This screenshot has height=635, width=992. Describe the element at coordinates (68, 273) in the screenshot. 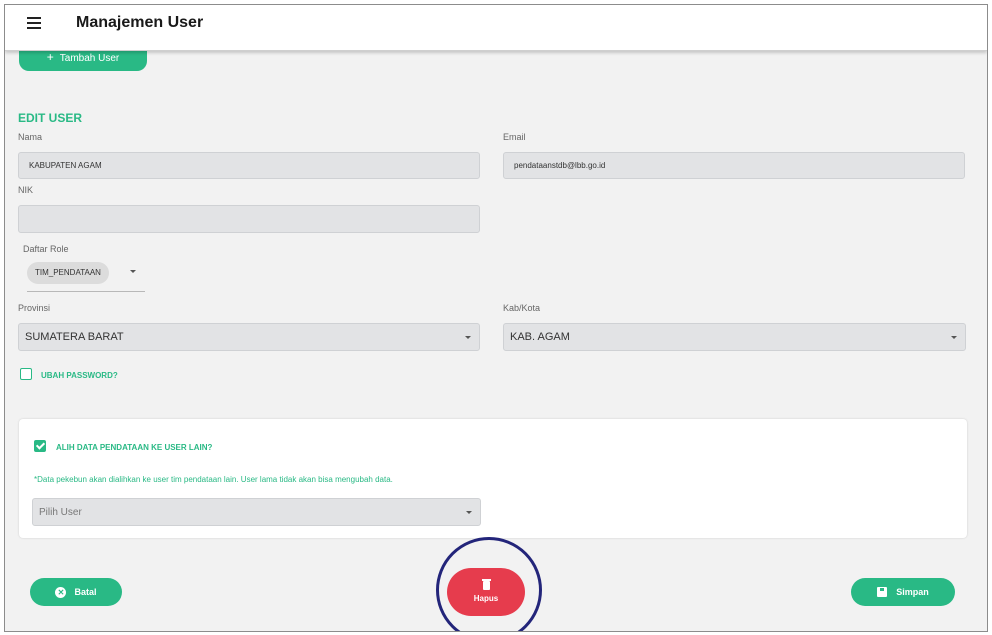

I see `role-chip: TIM_PENDATAAN` at that location.